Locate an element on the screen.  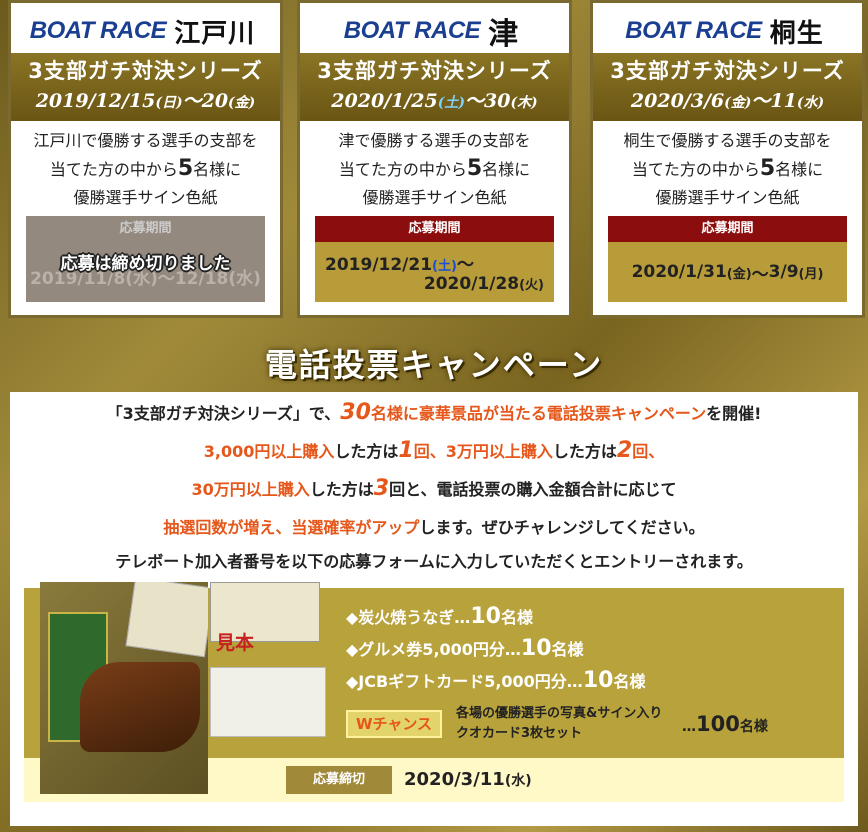
series-date: 2019/12/15(日)～20(金) is located at coordinates (145, 101).